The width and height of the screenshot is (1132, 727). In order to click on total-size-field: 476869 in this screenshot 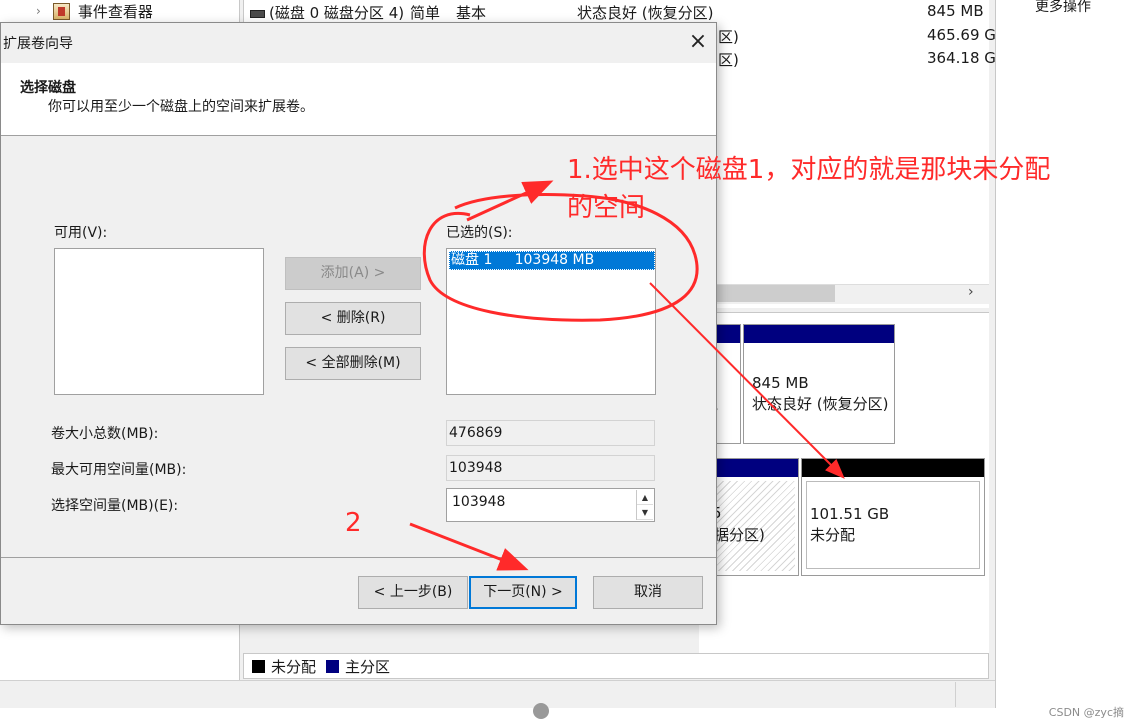, I will do `click(550, 433)`.